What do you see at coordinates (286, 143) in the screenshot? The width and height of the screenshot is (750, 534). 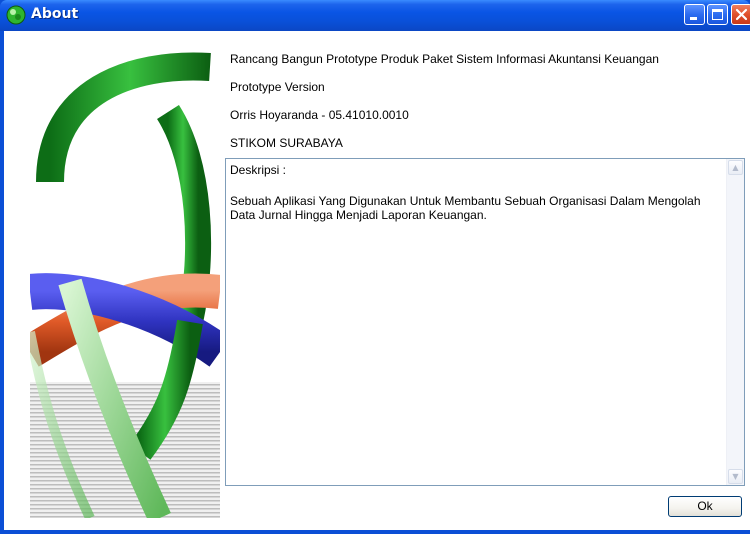 I see `institution-label: STIKOM SURABAYA` at bounding box center [286, 143].